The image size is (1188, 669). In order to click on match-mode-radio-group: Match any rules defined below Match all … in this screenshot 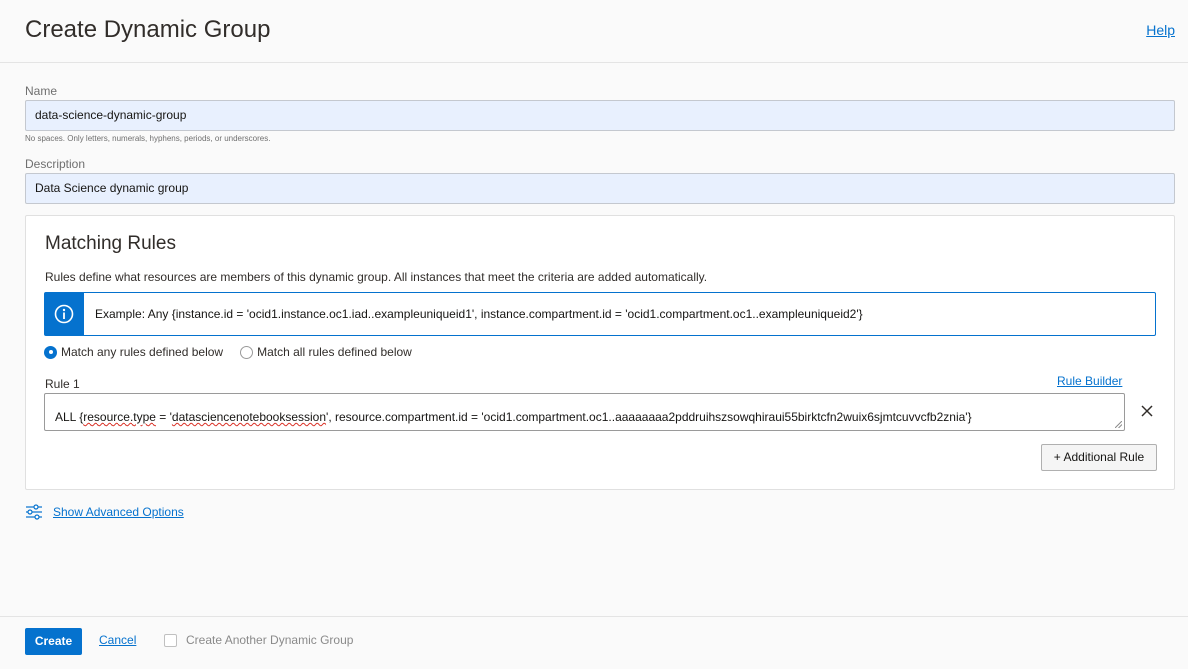, I will do `click(236, 352)`.